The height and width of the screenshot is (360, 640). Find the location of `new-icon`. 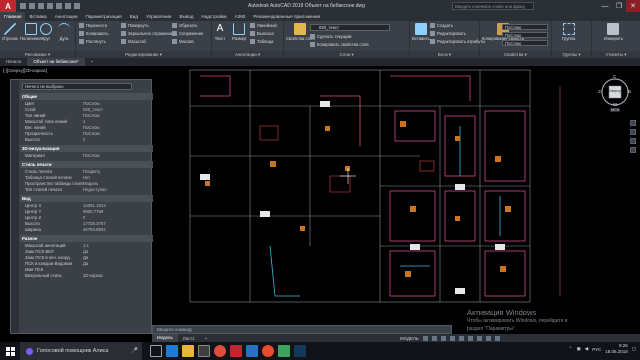

new-icon is located at coordinates (23, 6).